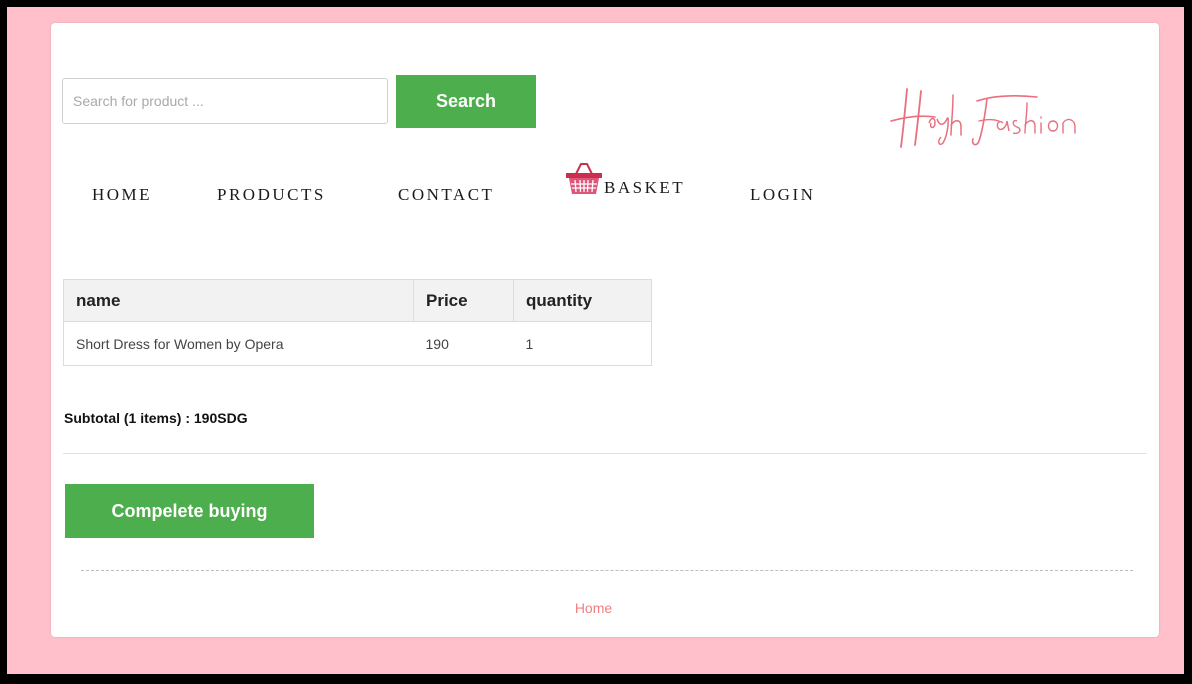  I want to click on table-row: Short Dress for Women by Opera 190 1, so click(358, 344).